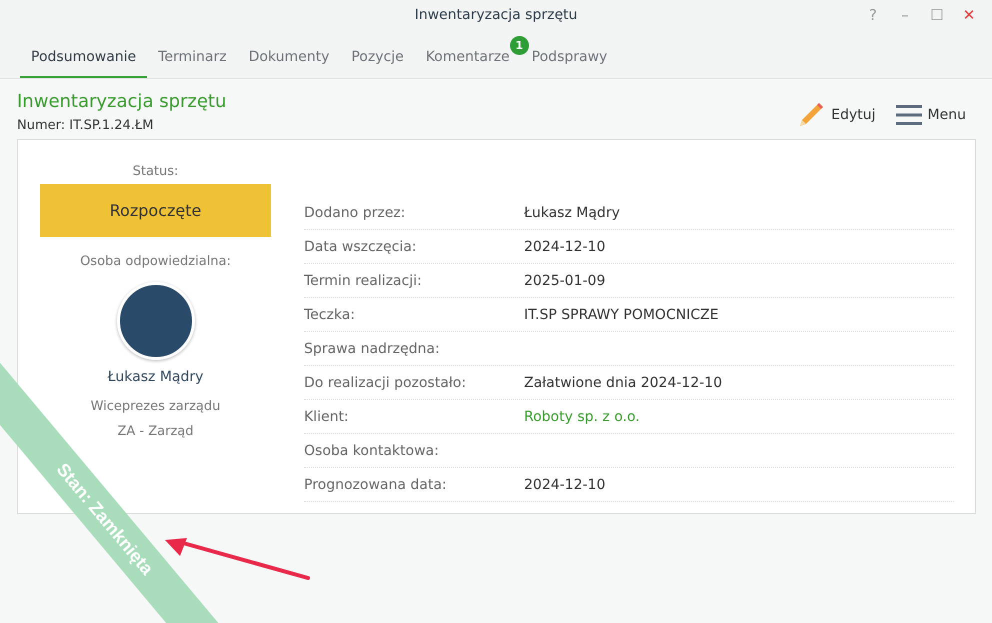 Image resolution: width=992 pixels, height=623 pixels. What do you see at coordinates (155, 431) in the screenshot?
I see `owner-department: ZA - Zarząd` at bounding box center [155, 431].